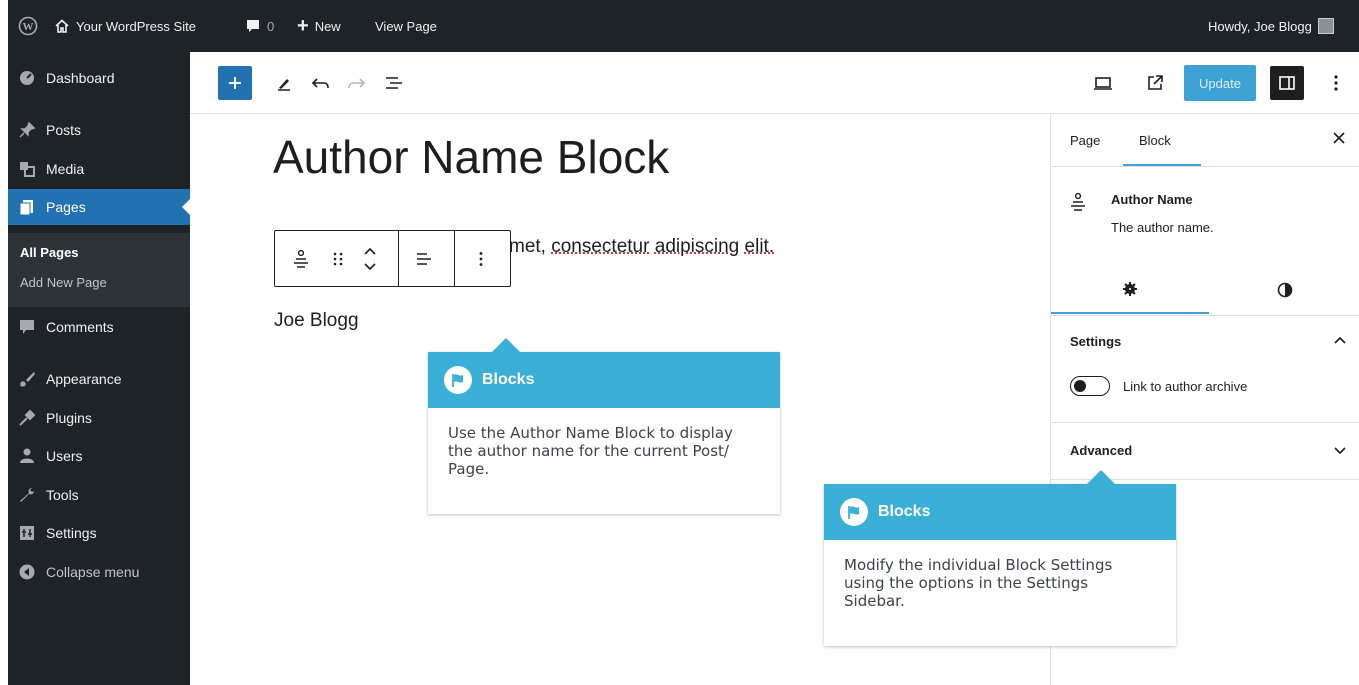 The height and width of the screenshot is (685, 1359). I want to click on update-button-label: Update, so click(1220, 83).